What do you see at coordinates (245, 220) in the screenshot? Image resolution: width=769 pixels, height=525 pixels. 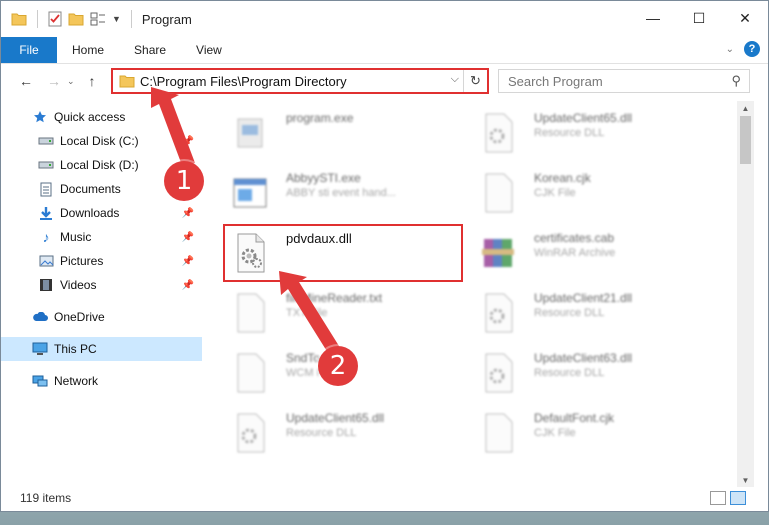 I see `annotation-arrows` at bounding box center [245, 220].